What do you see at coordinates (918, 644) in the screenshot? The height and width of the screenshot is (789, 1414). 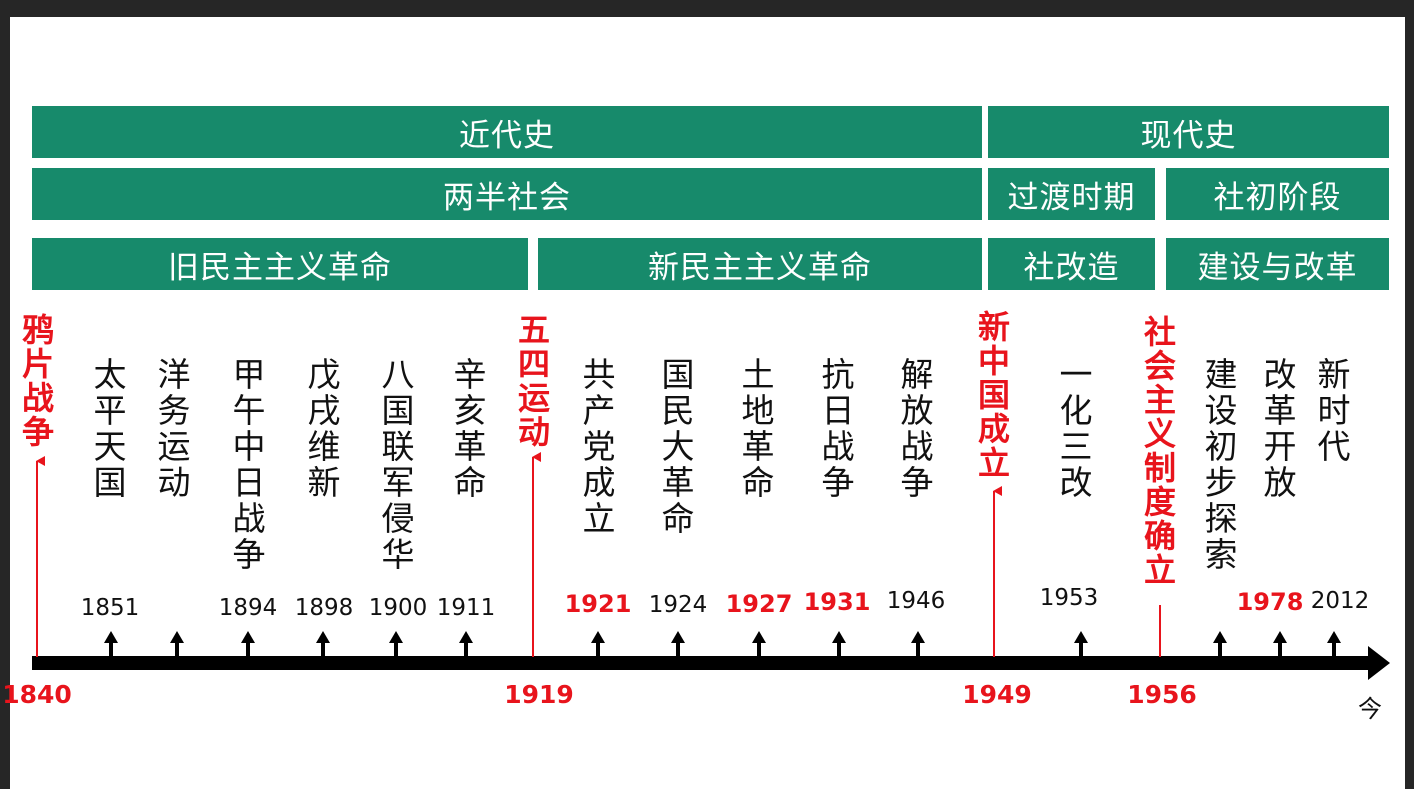 I see `tick-arrow-1946` at bounding box center [918, 644].